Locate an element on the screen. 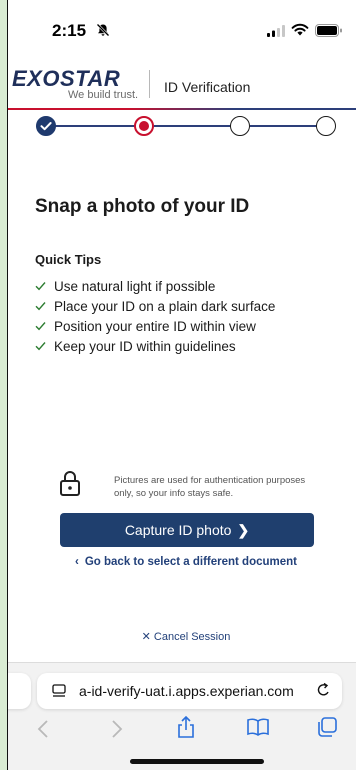 Image resolution: width=356 pixels, height=770 pixels. page-title: ID Verification is located at coordinates (207, 87).